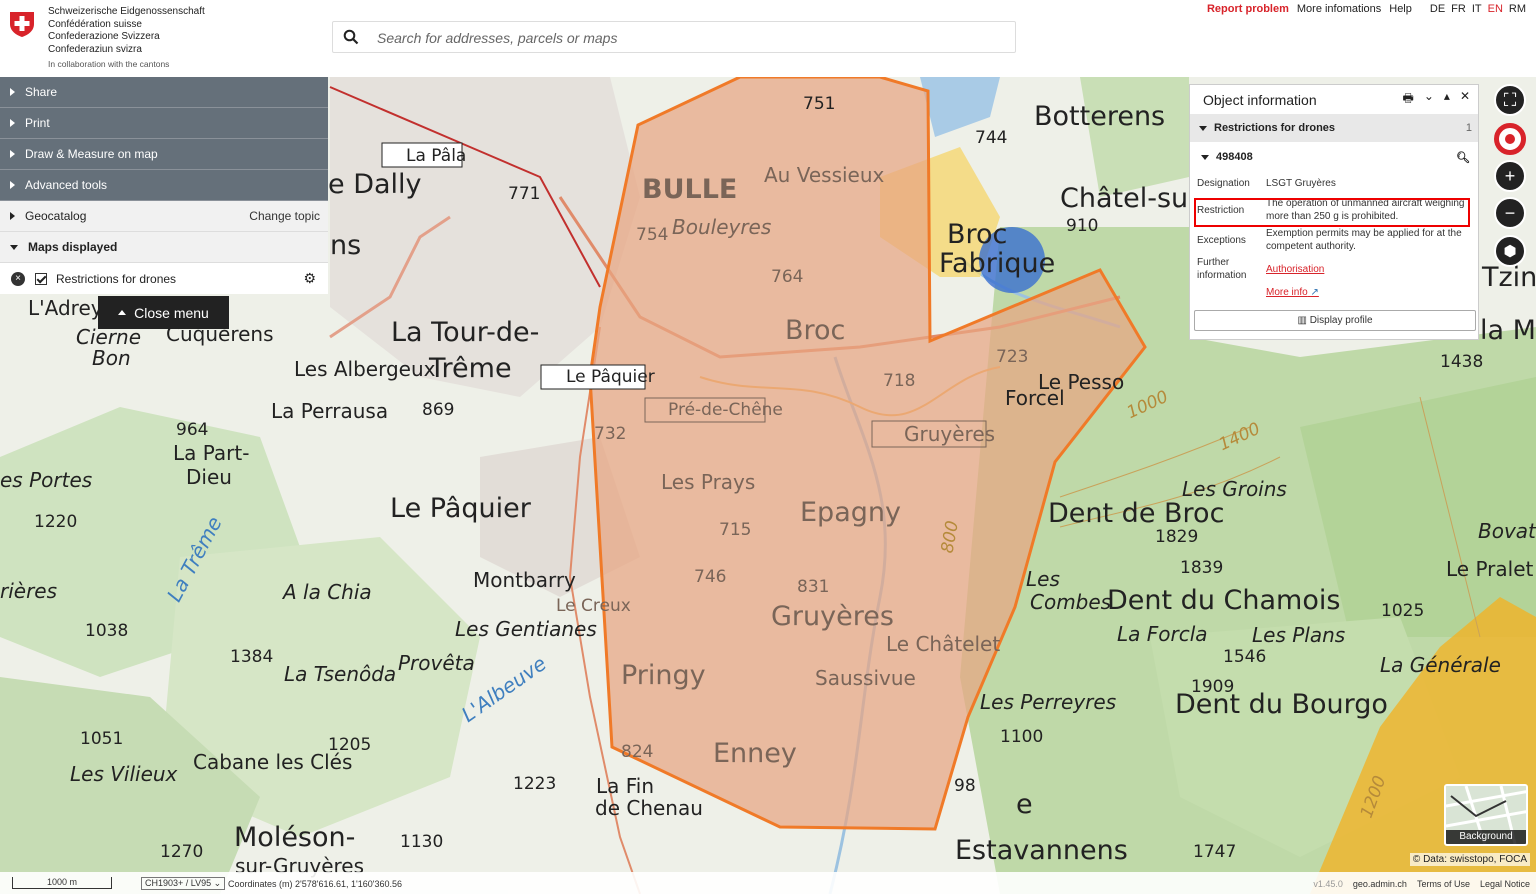 The width and height of the screenshot is (1536, 894). What do you see at coordinates (1510, 251) in the screenshot?
I see `3d-button: ⬢` at bounding box center [1510, 251].